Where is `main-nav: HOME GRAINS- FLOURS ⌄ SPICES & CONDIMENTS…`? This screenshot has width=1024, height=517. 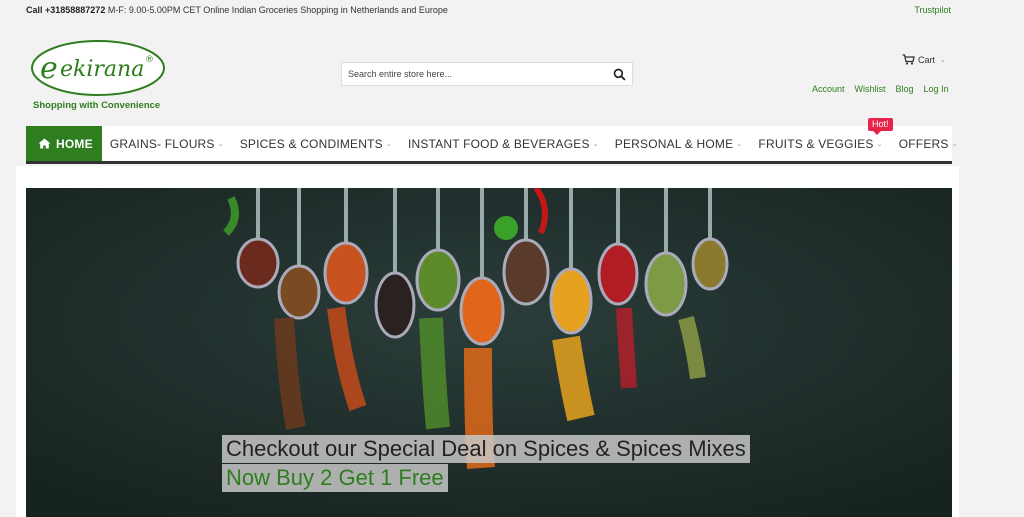
main-nav: HOME GRAINS- FLOURS ⌄ SPICES & CONDIMENTS… is located at coordinates (491, 145).